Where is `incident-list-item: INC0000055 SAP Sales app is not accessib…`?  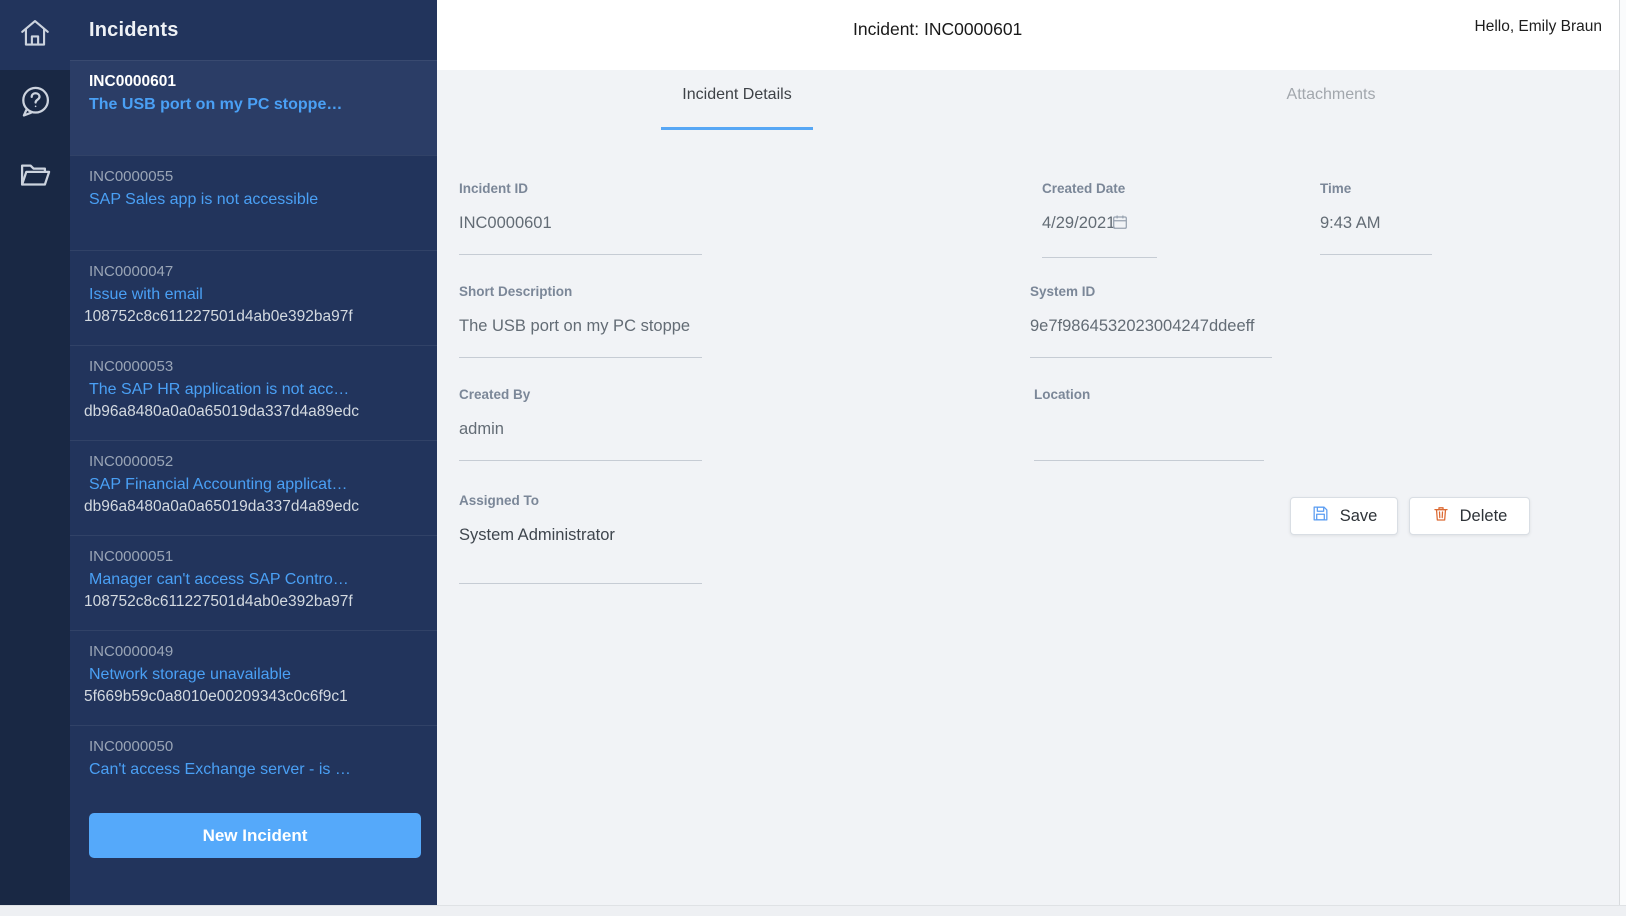 incident-list-item: INC0000055 SAP Sales app is not accessib… is located at coordinates (253, 202).